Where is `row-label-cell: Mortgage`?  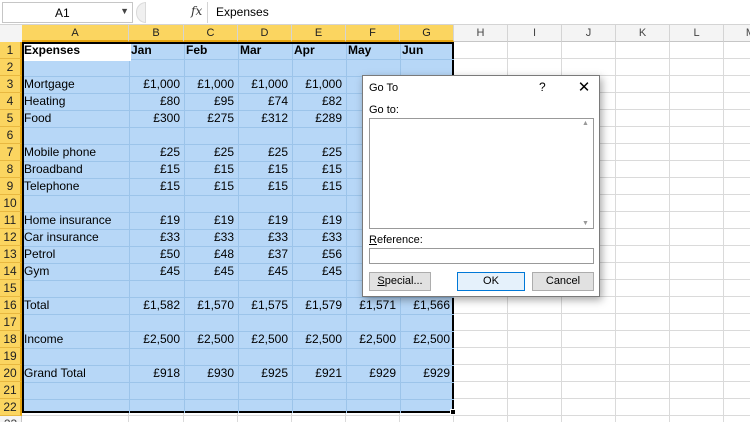 row-label-cell: Mortgage is located at coordinates (75, 84).